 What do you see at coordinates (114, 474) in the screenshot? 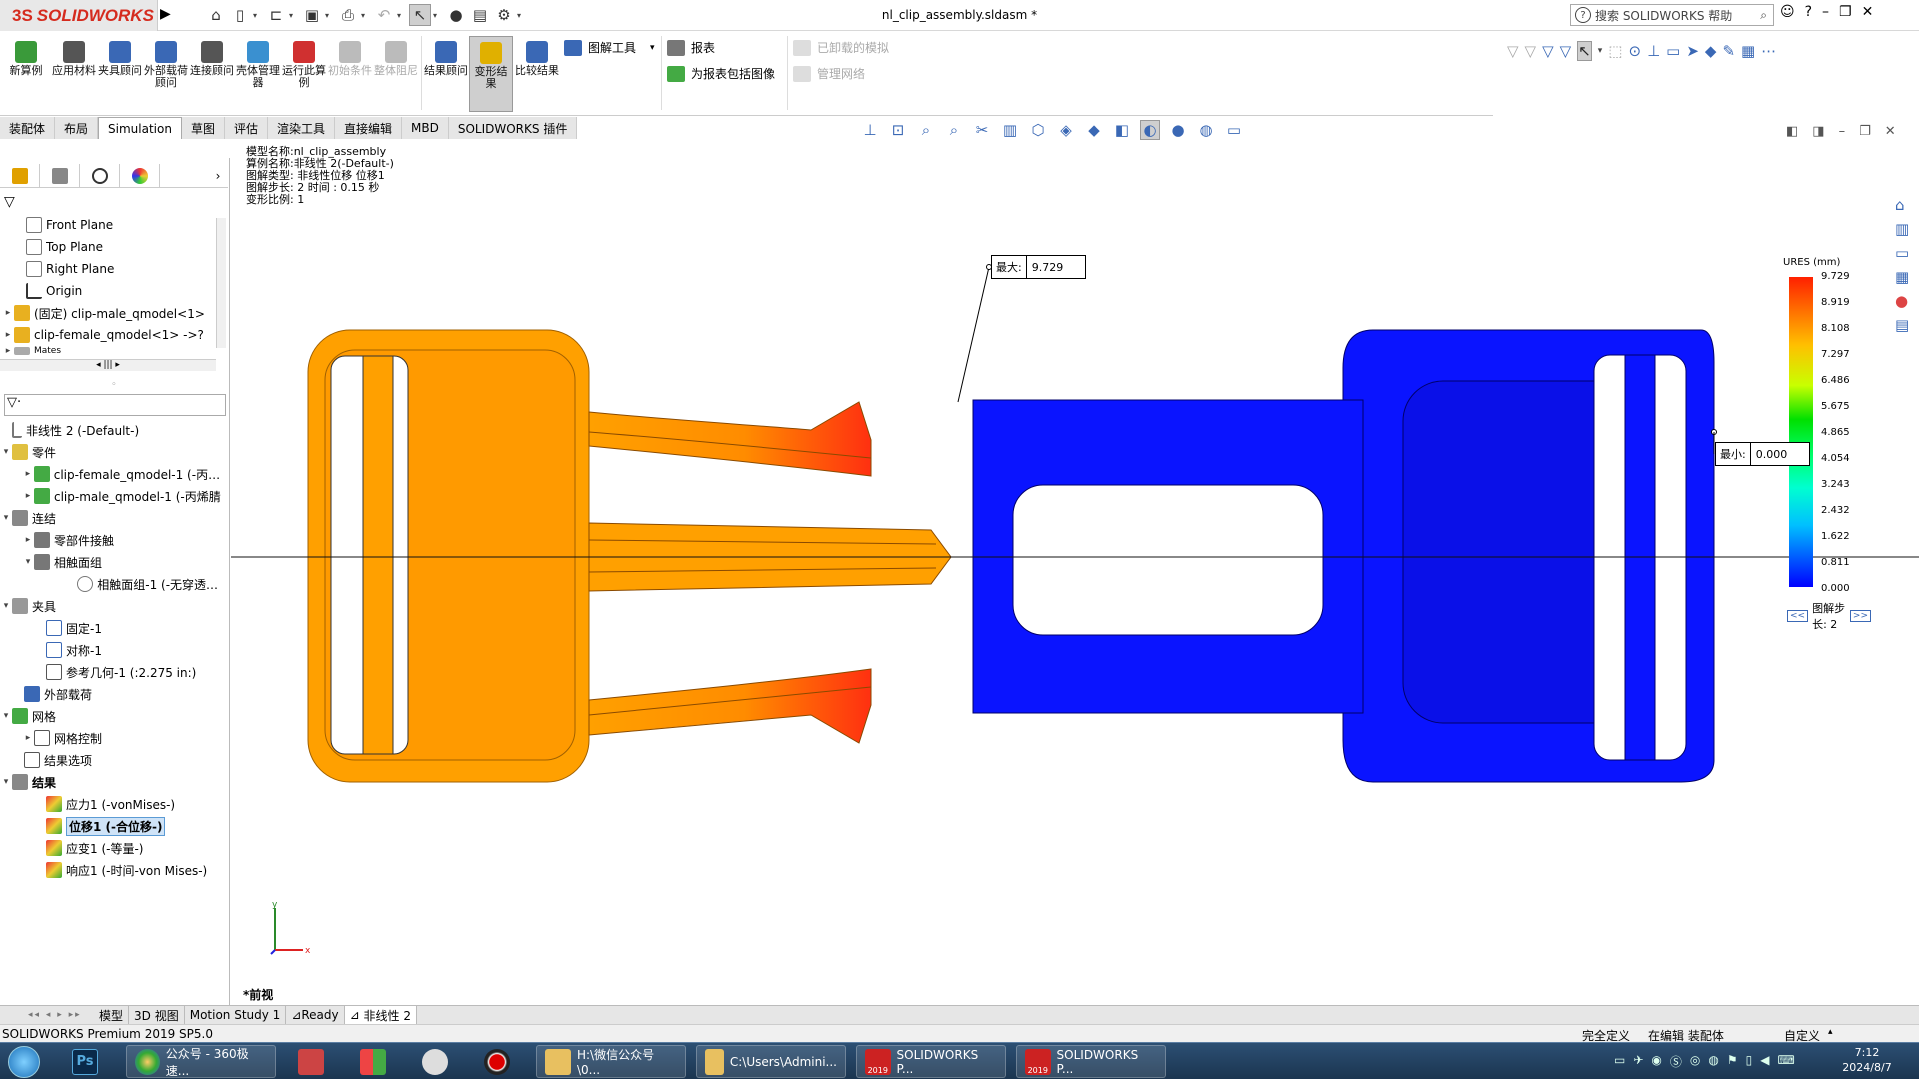
I see `tree-item: ▸ clip-female_qmodel-1 (-丙烯腈` at bounding box center [114, 474].